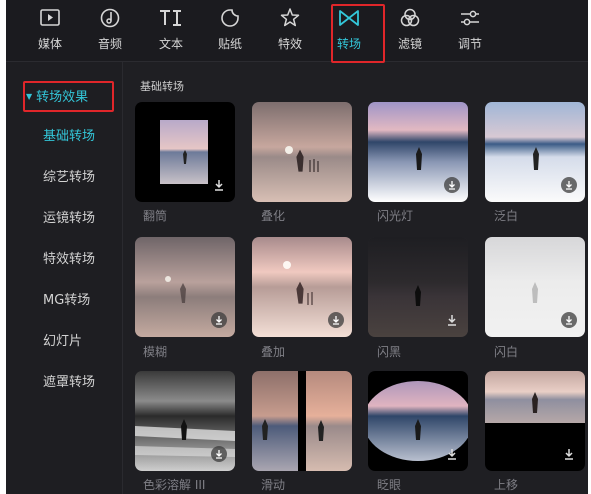 Image resolution: width=591 pixels, height=494 pixels. Describe the element at coordinates (410, 18) in the screenshot. I see `filter-circles-icon` at that location.